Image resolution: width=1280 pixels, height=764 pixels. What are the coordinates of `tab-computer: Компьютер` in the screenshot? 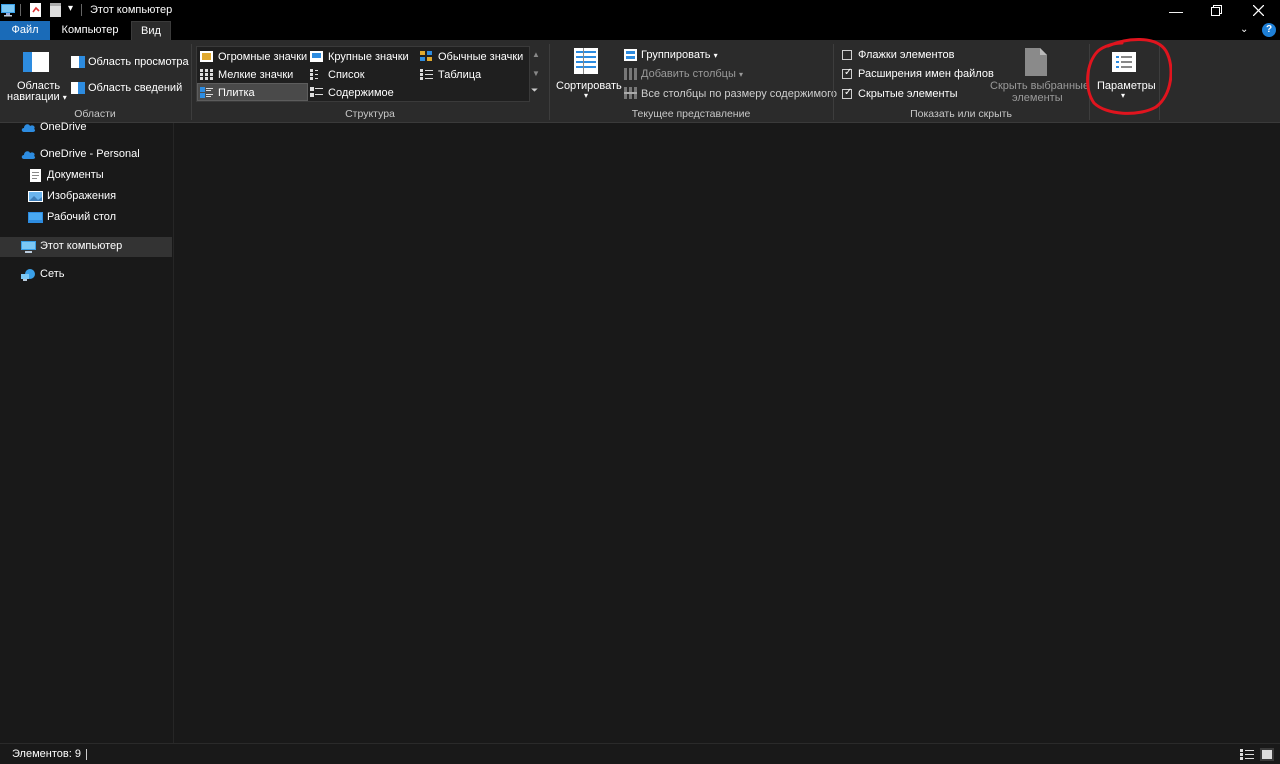 It's located at (90, 30).